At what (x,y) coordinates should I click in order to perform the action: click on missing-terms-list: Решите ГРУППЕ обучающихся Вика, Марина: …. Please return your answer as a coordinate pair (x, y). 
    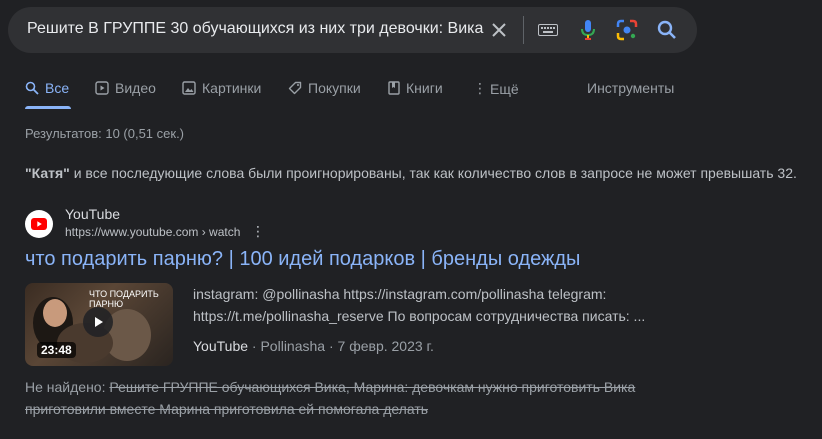
    Looking at the image, I should click on (330, 398).